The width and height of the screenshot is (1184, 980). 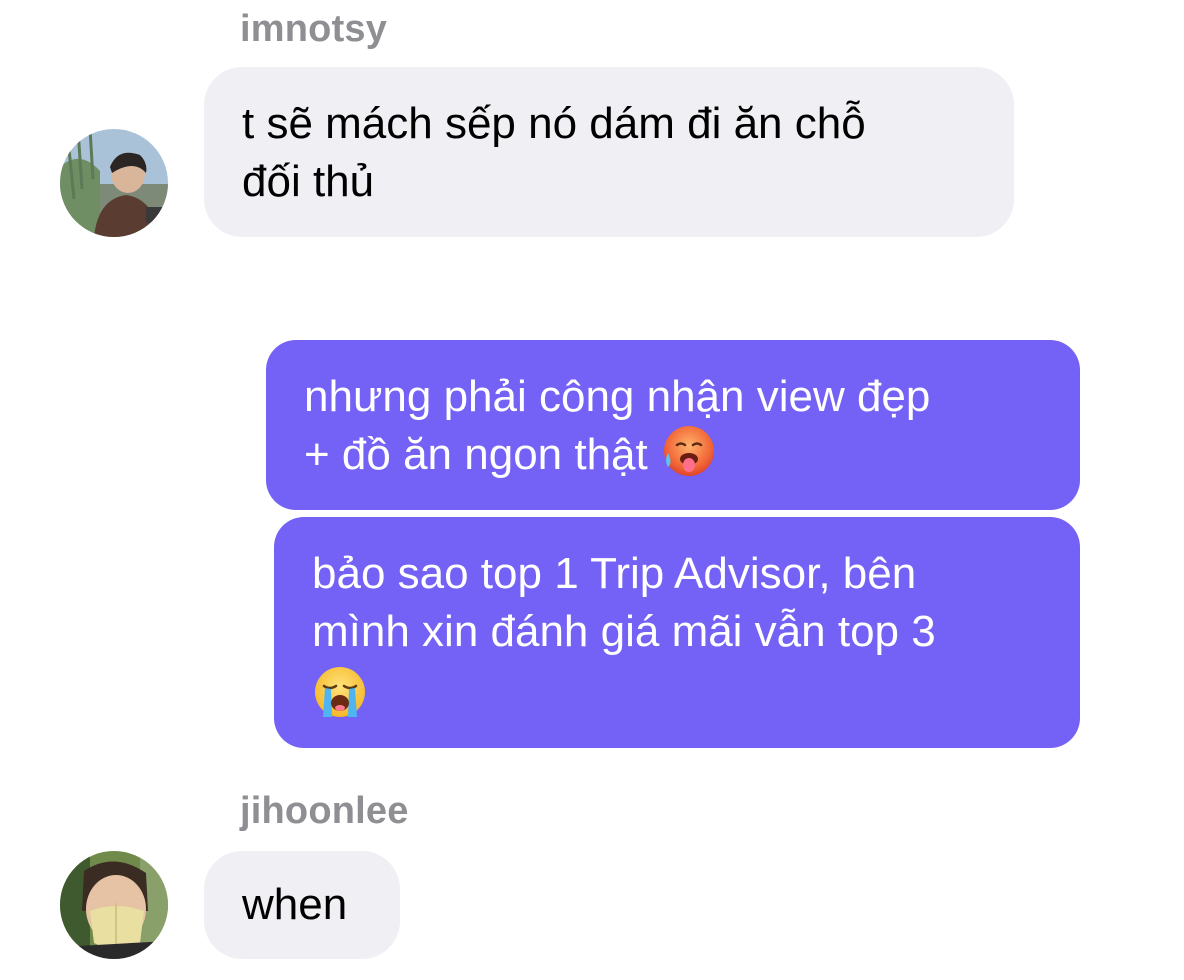 What do you see at coordinates (614, 573) in the screenshot?
I see `message-line: bảo sao top 1 Trip Advisor, bên` at bounding box center [614, 573].